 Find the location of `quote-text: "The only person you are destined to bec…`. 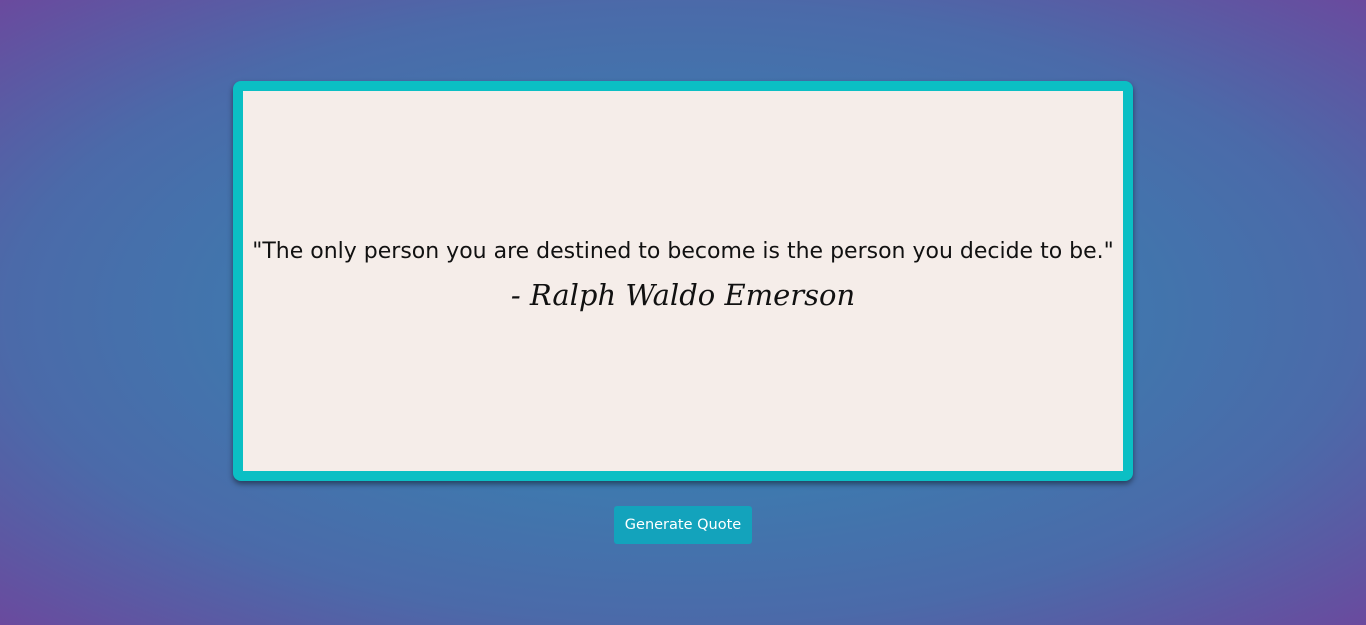

quote-text: "The only person you are destined to bec… is located at coordinates (683, 251).